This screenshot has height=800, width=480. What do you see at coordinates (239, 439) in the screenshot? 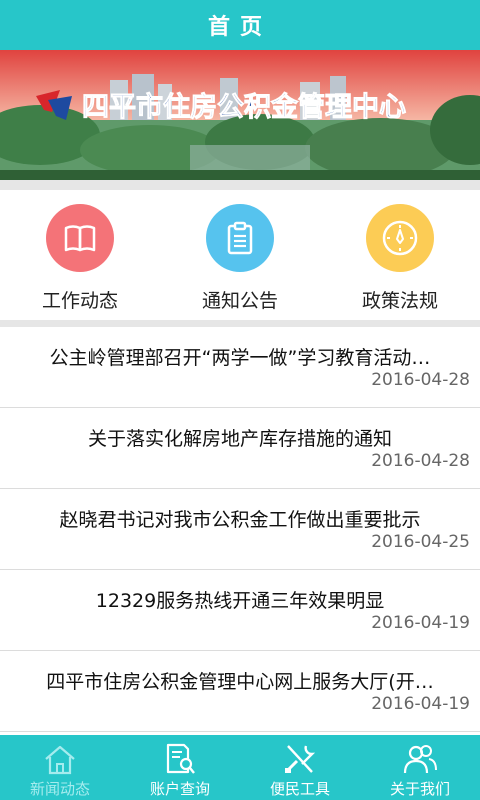
I see `news-title: 关于落实化解房地产库存措施的通知` at bounding box center [239, 439].